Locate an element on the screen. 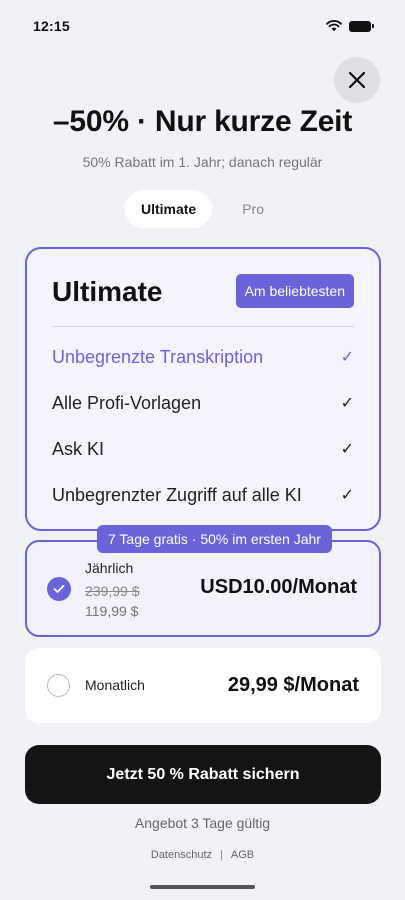  popular-badge: Am beliebtesten is located at coordinates (294, 291).